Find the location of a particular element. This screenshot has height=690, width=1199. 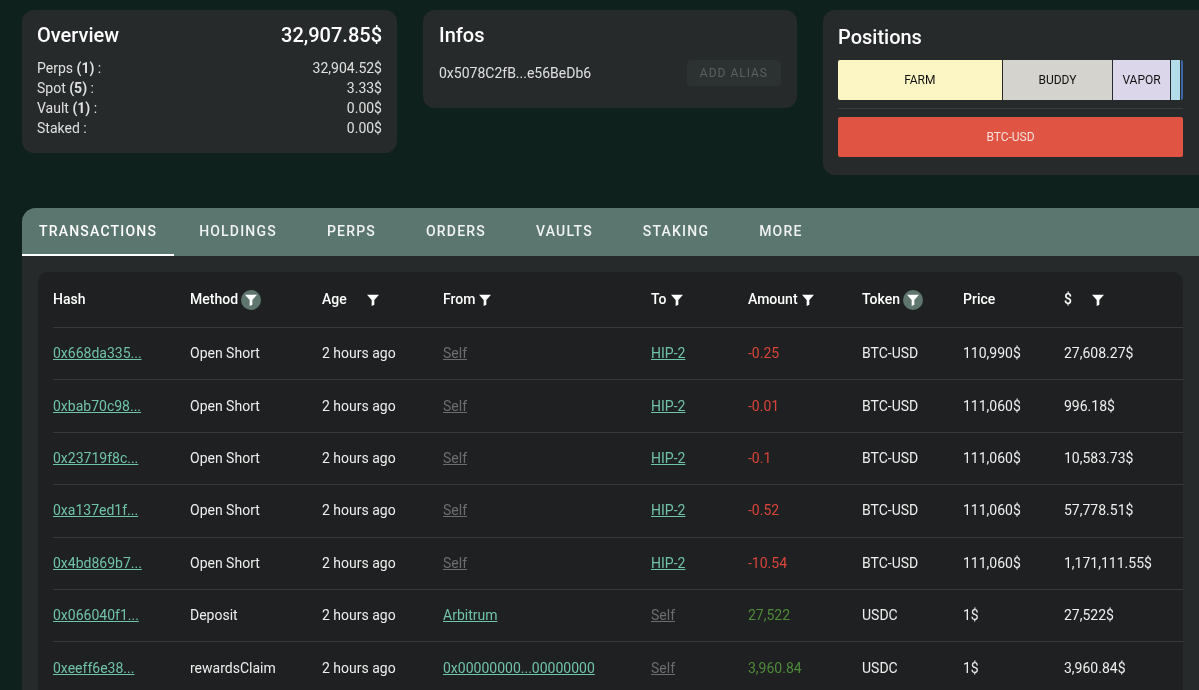

tab: MORE is located at coordinates (781, 232).